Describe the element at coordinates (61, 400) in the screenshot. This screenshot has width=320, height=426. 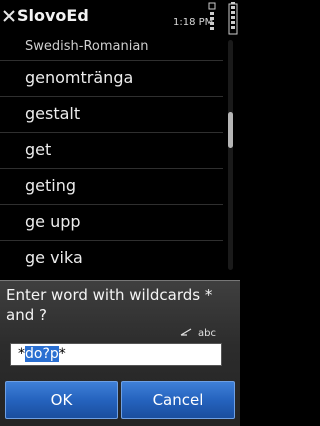
I see `ok-button: OK` at that location.